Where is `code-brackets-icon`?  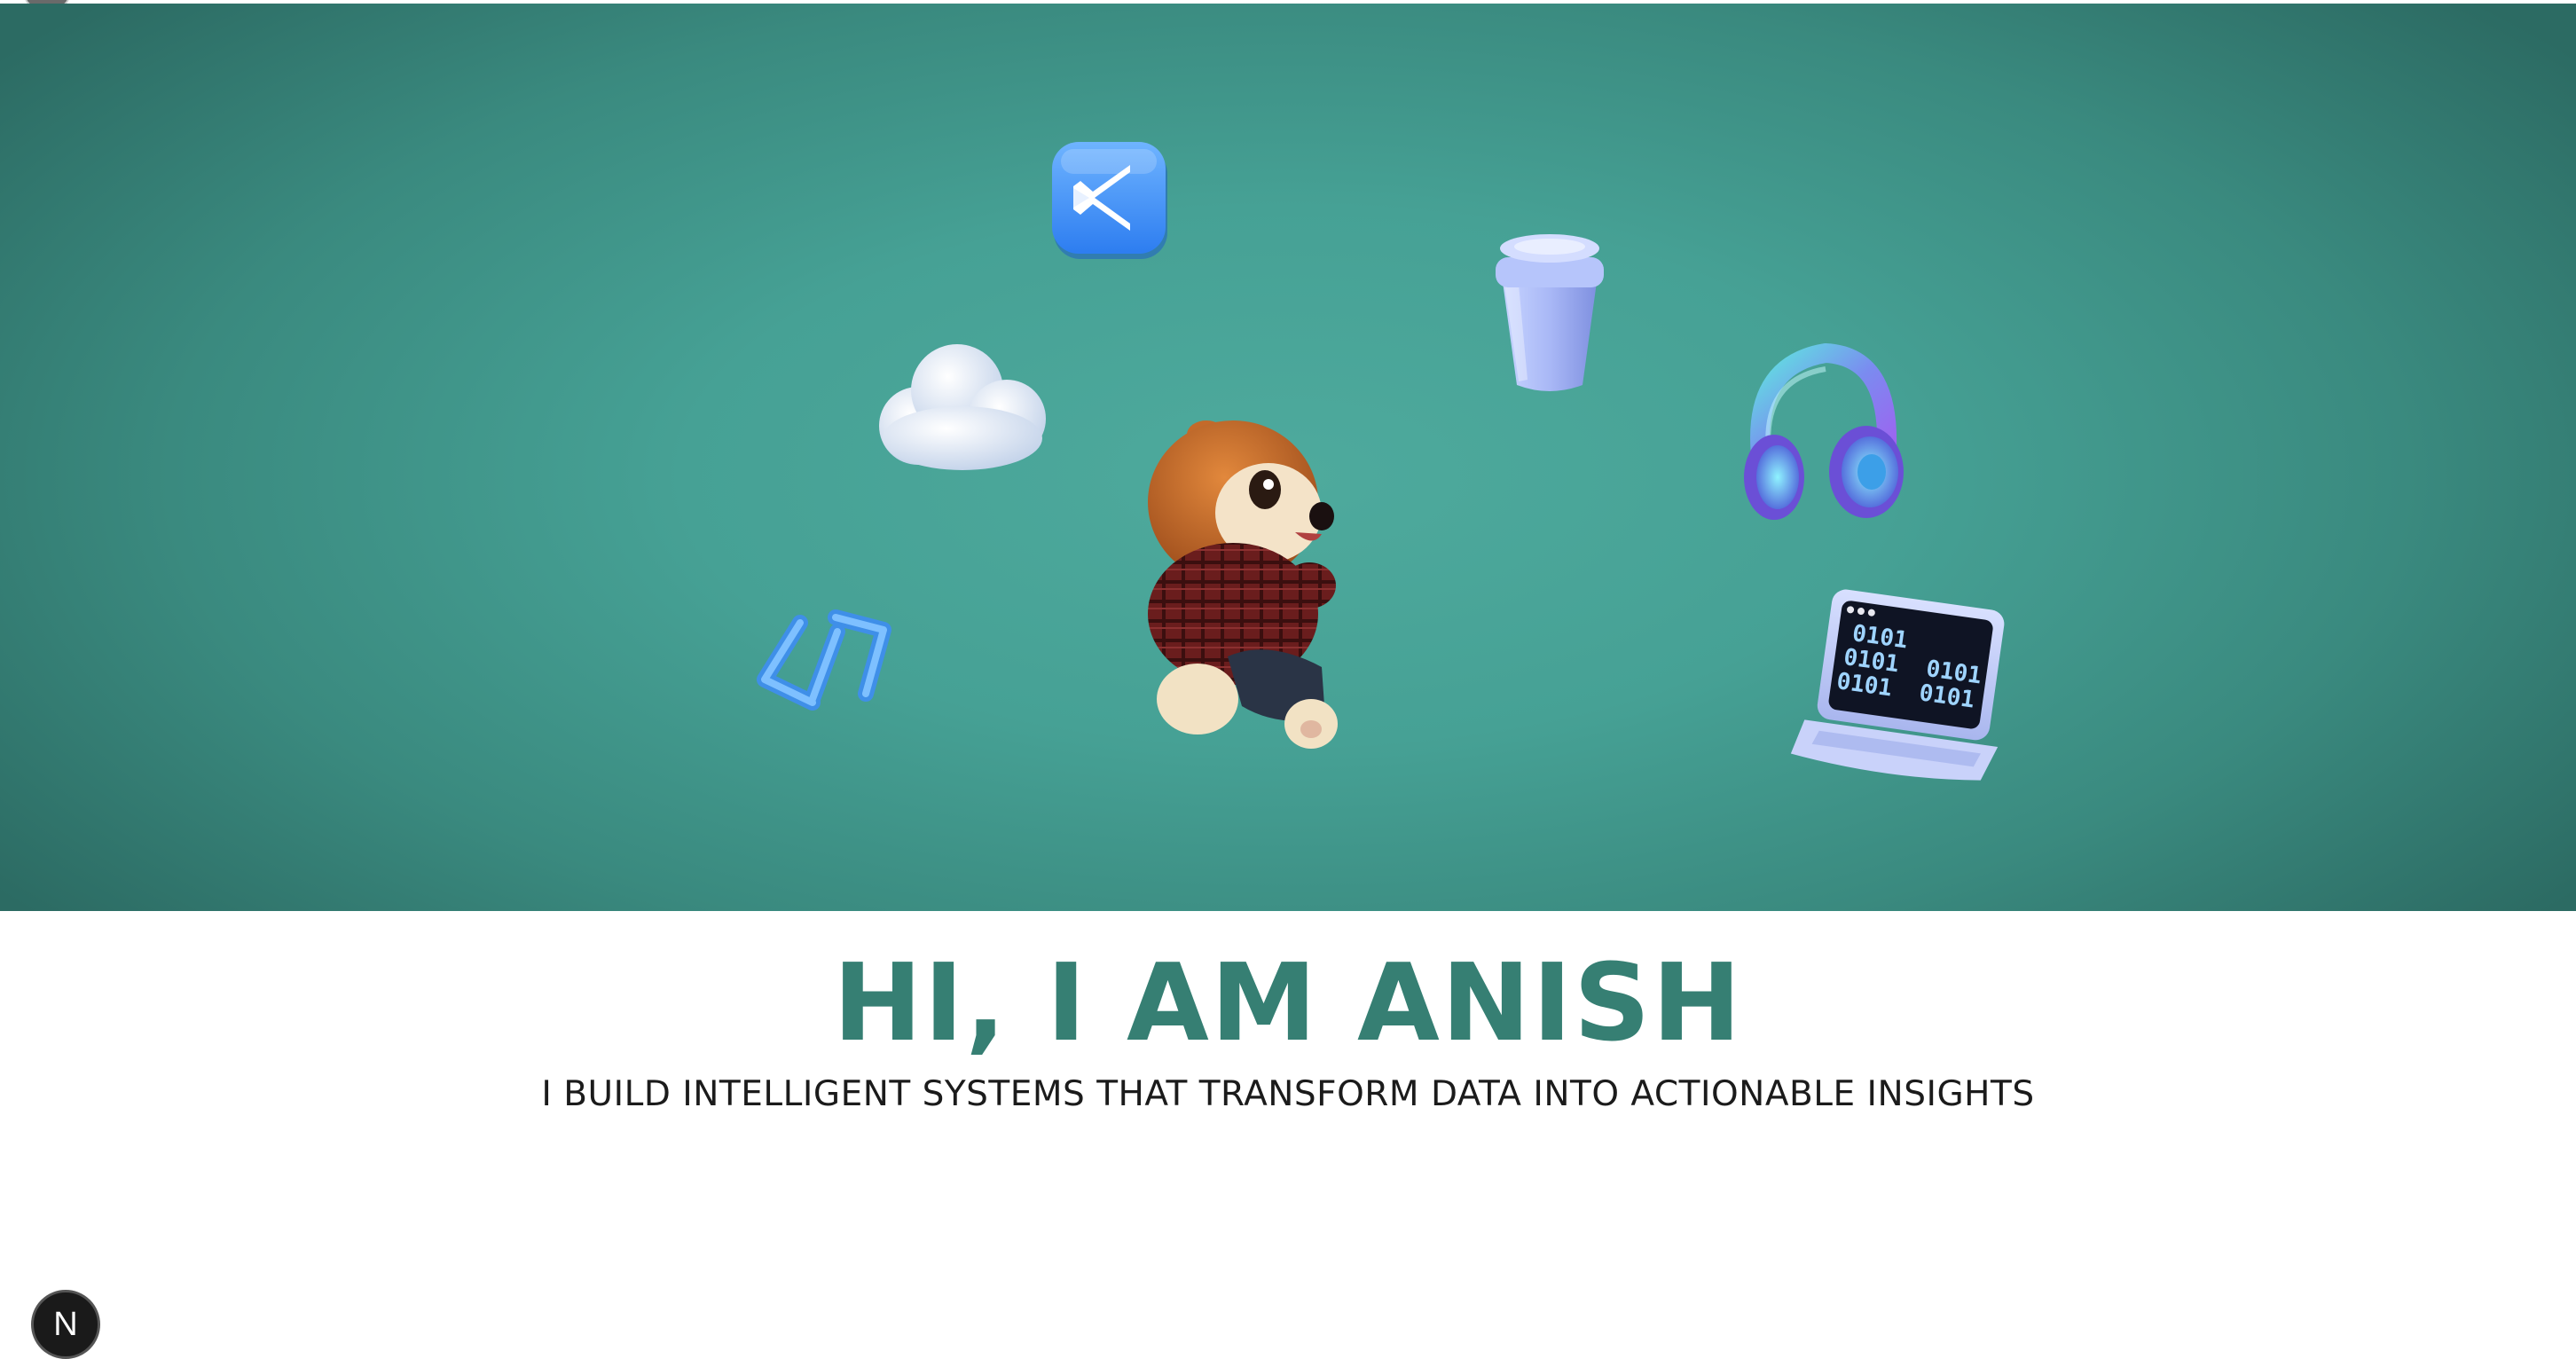 code-brackets-icon is located at coordinates (825, 661).